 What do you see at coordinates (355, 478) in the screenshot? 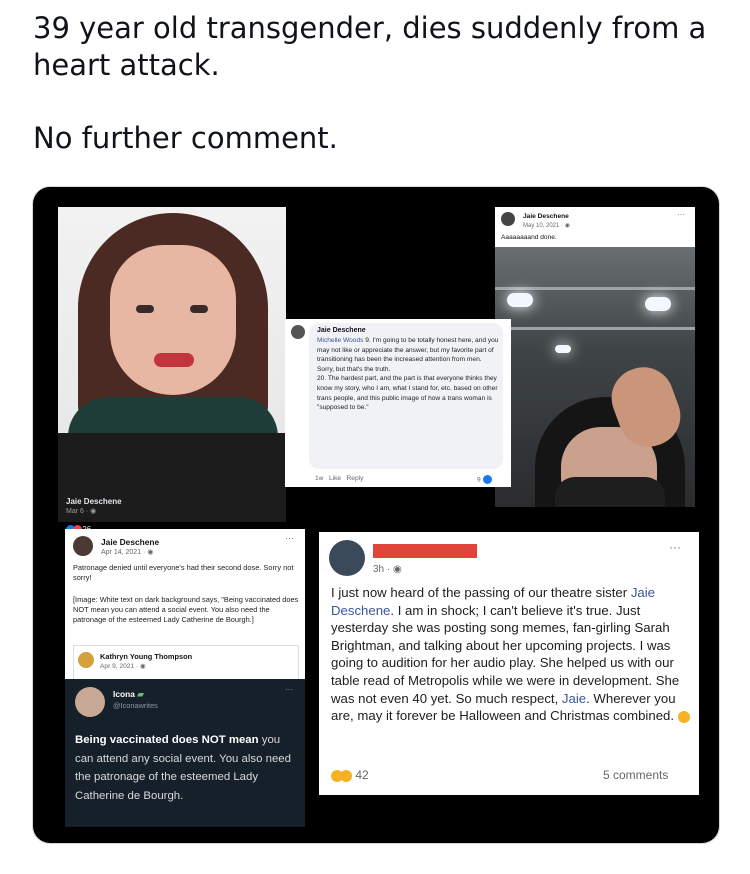
I see `reply-link: Reply` at bounding box center [355, 478].